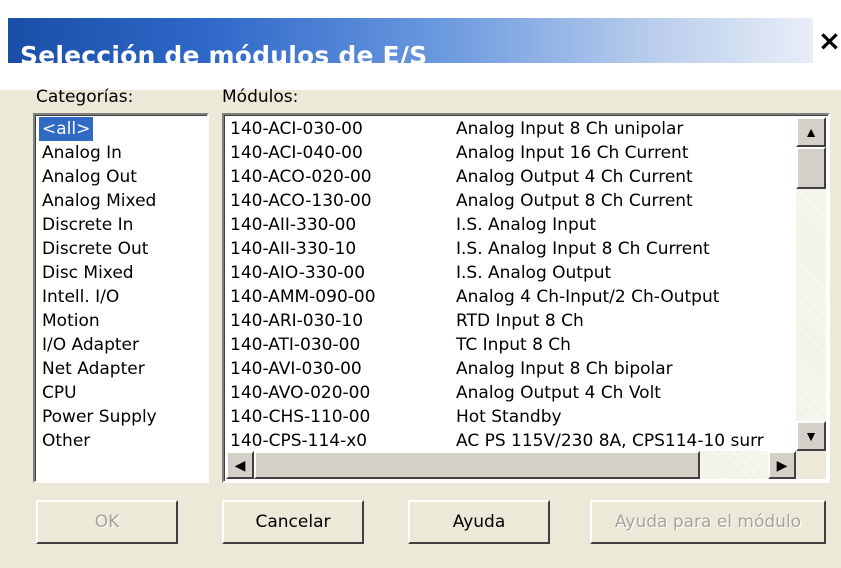 This screenshot has width=841, height=568. I want to click on vertical-scroll-thumb, so click(811, 168).